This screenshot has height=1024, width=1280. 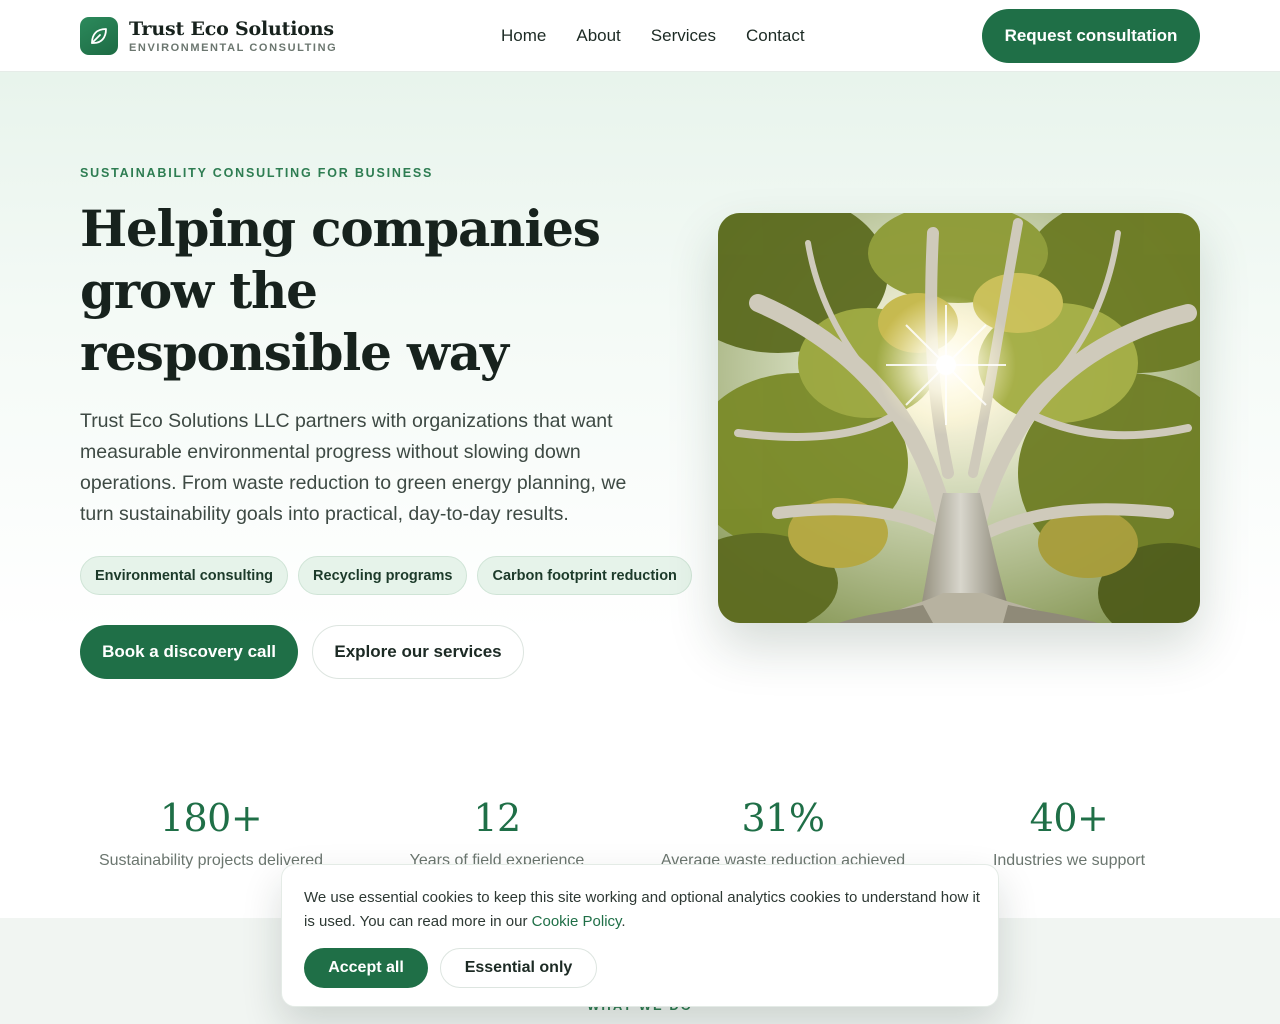 I want to click on stat-value: 31%, so click(x=783, y=818).